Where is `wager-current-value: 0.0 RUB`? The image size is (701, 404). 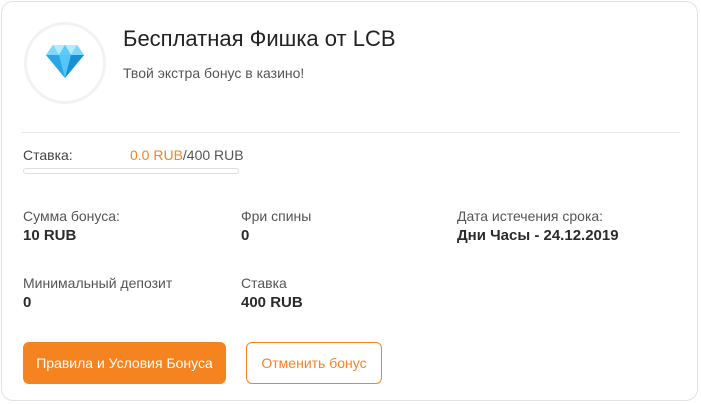 wager-current-value: 0.0 RUB is located at coordinates (156, 155).